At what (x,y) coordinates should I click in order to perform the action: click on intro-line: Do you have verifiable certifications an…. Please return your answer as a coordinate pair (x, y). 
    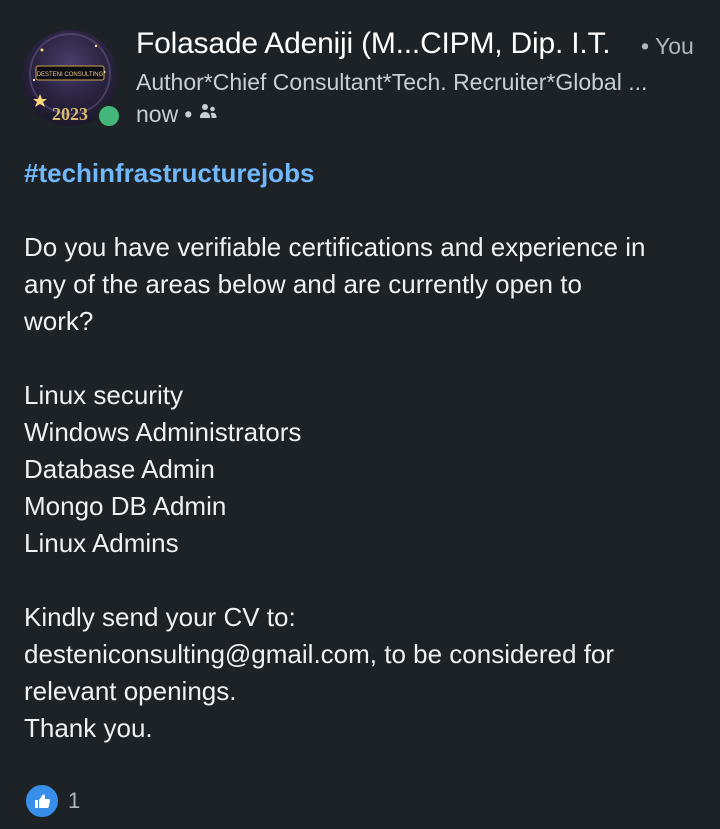
    Looking at the image, I should click on (335, 247).